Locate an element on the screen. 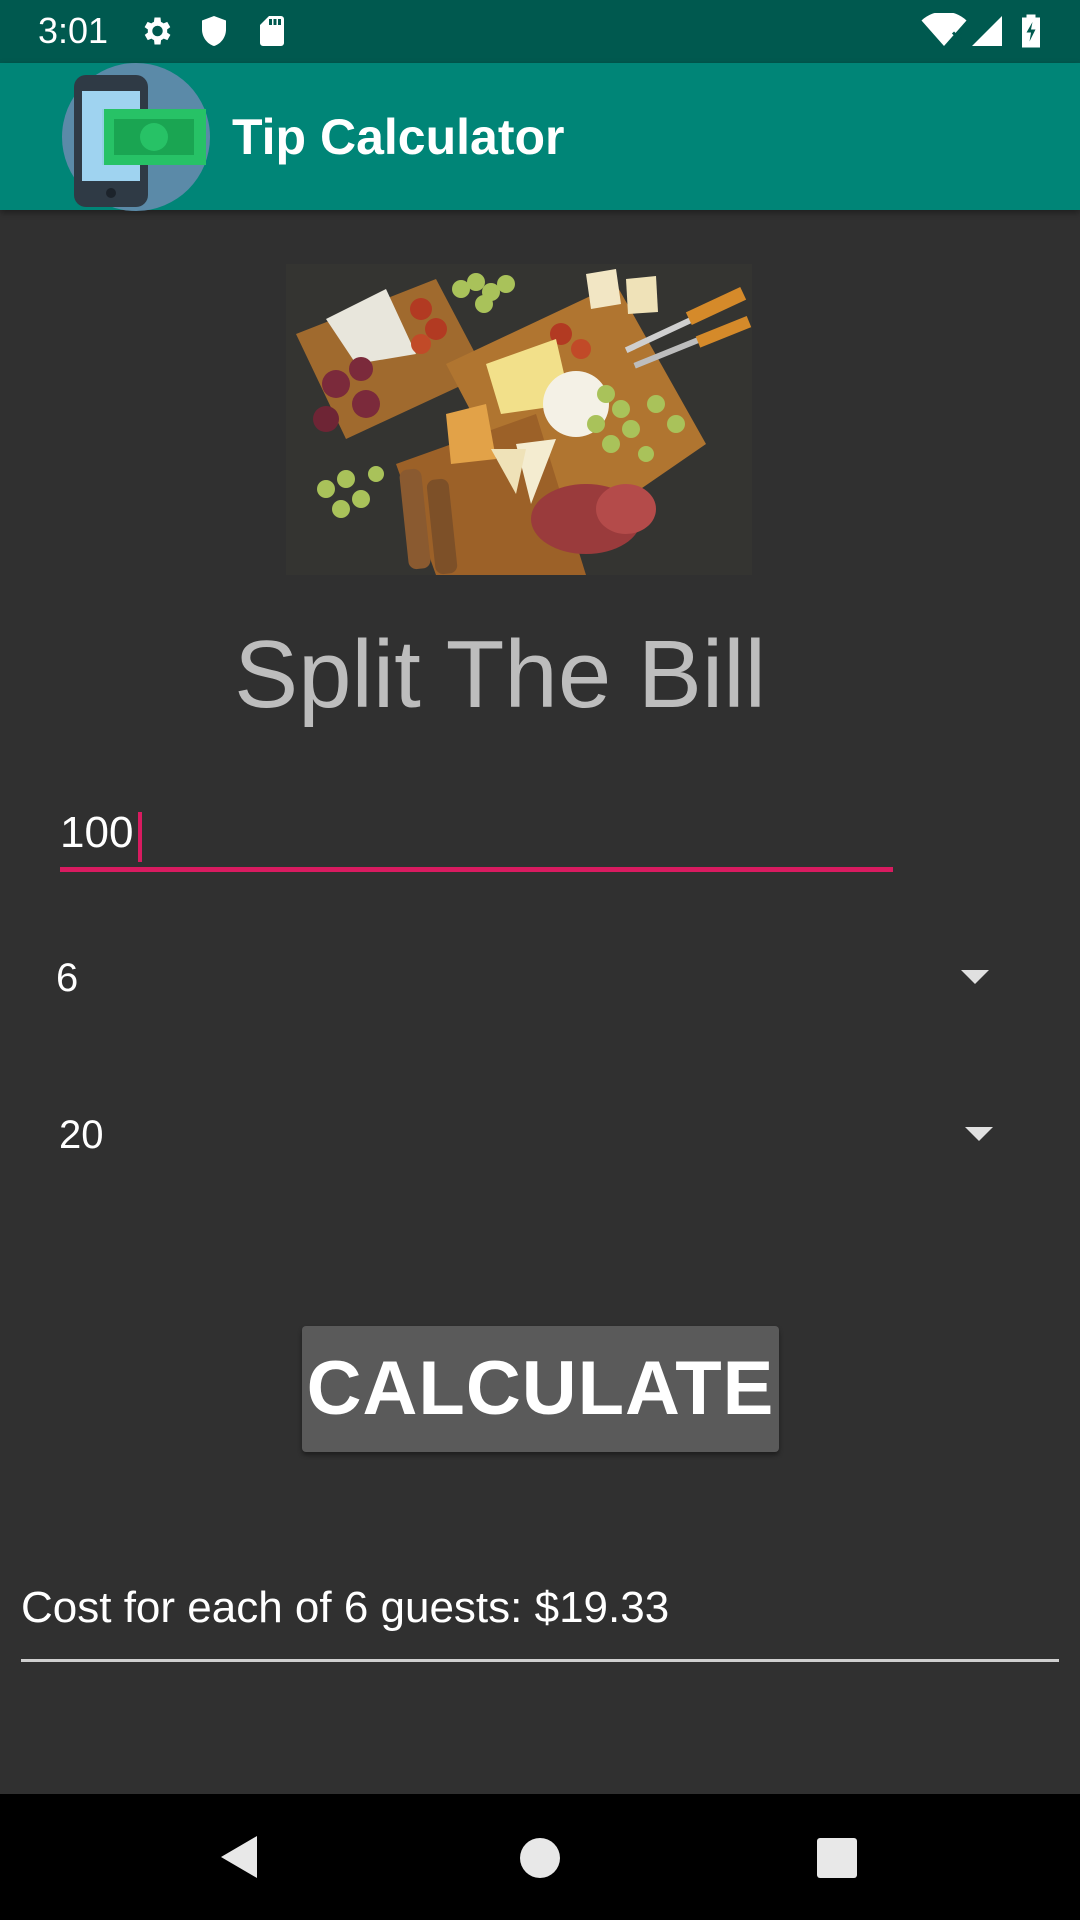 This screenshot has height=1920, width=1080. food-platter-image is located at coordinates (519, 419).